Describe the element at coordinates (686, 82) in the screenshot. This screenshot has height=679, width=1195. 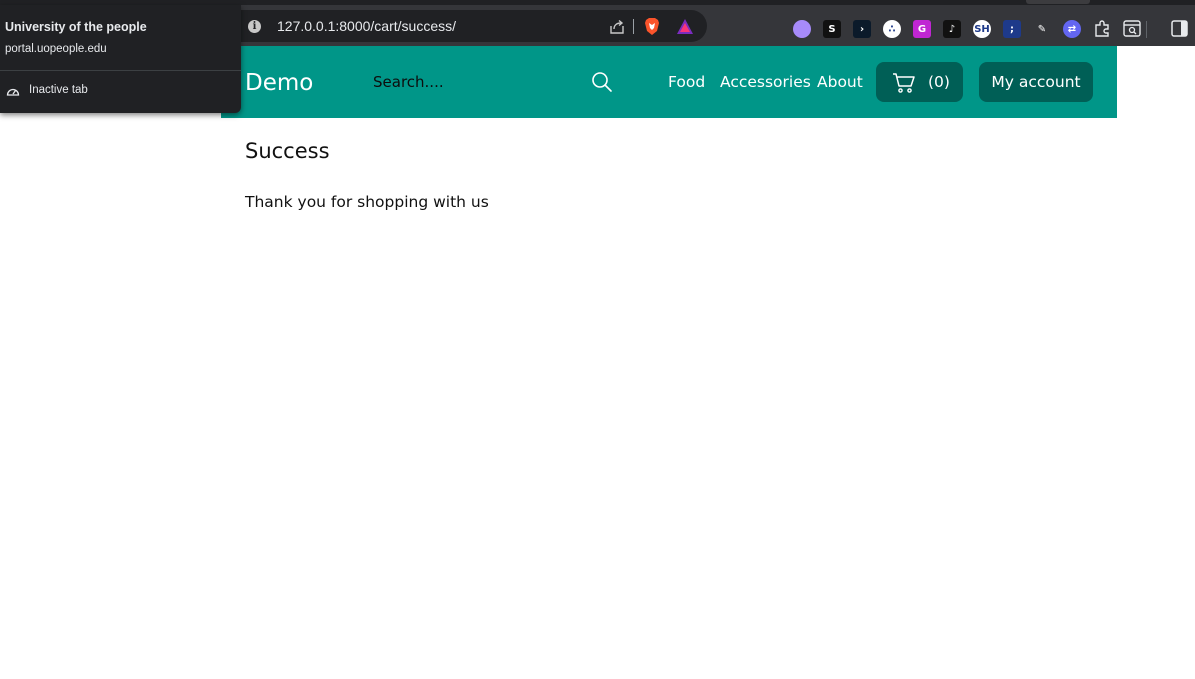
I see `nav-link-food: Food` at that location.